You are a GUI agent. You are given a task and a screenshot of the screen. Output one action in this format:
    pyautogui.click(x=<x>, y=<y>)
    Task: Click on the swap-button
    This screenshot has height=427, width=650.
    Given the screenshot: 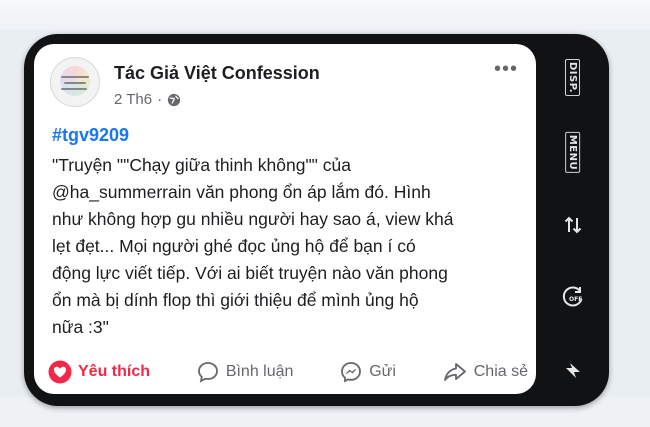 What is the action you would take?
    pyautogui.click(x=573, y=225)
    